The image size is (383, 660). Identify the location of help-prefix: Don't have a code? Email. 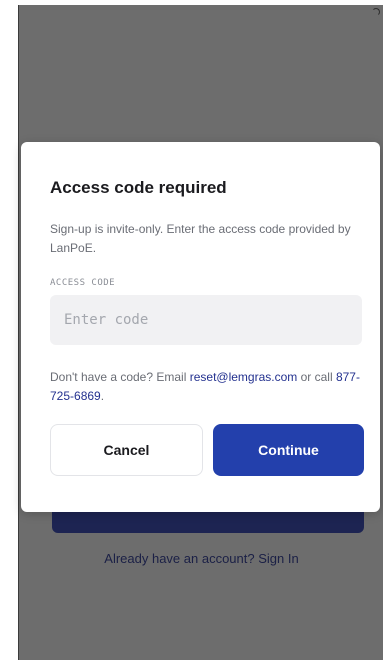
(120, 377).